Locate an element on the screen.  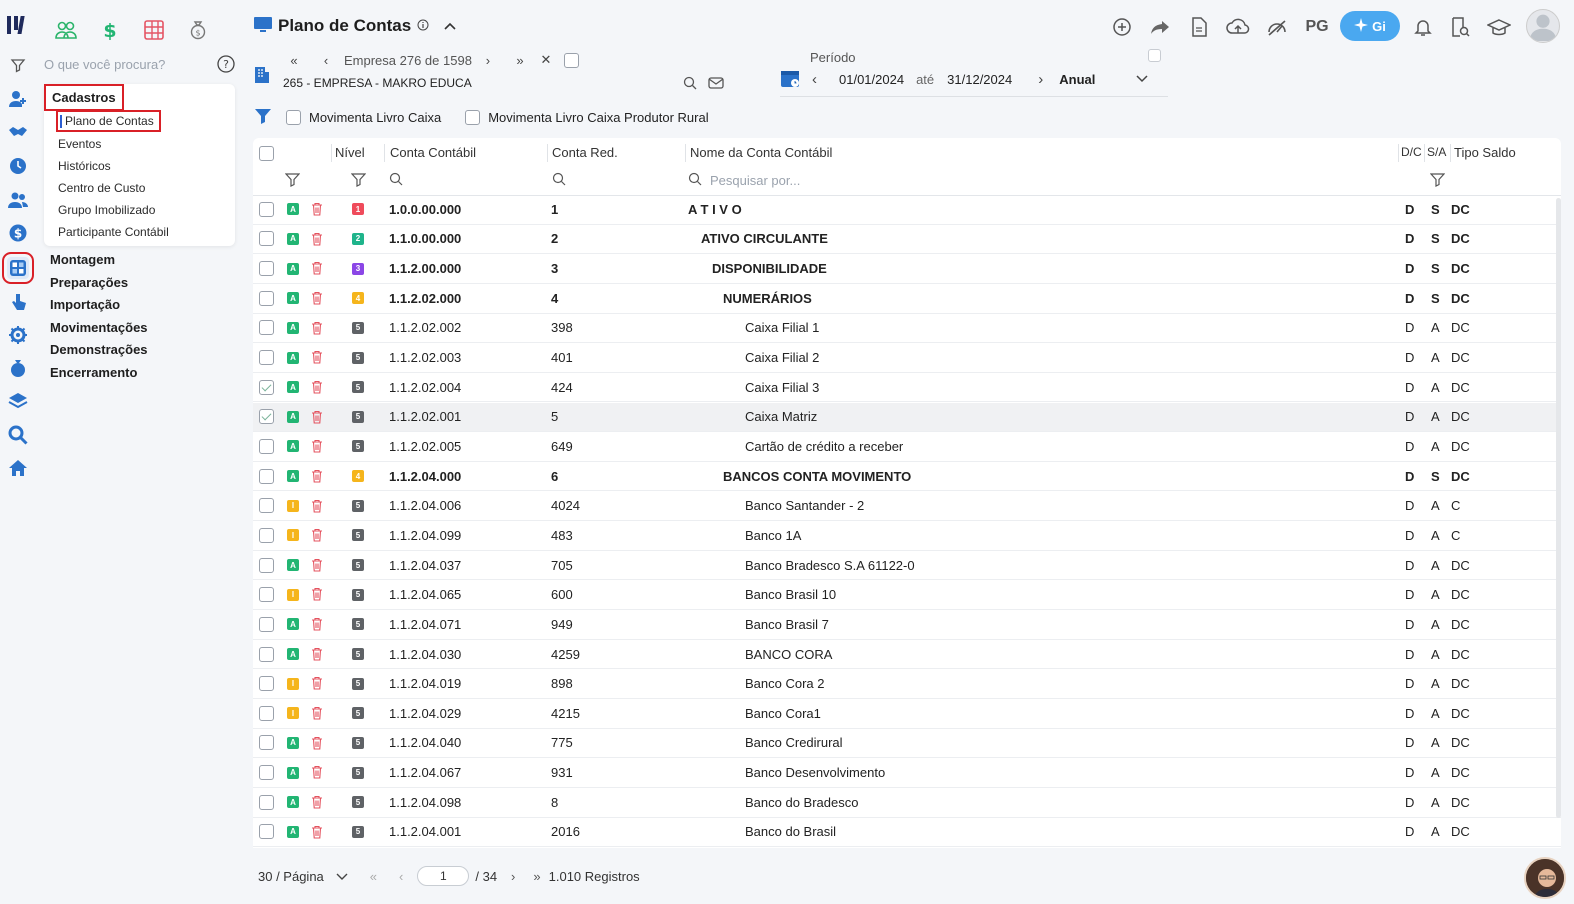
first-empresa-icon: « is located at coordinates (294, 60).